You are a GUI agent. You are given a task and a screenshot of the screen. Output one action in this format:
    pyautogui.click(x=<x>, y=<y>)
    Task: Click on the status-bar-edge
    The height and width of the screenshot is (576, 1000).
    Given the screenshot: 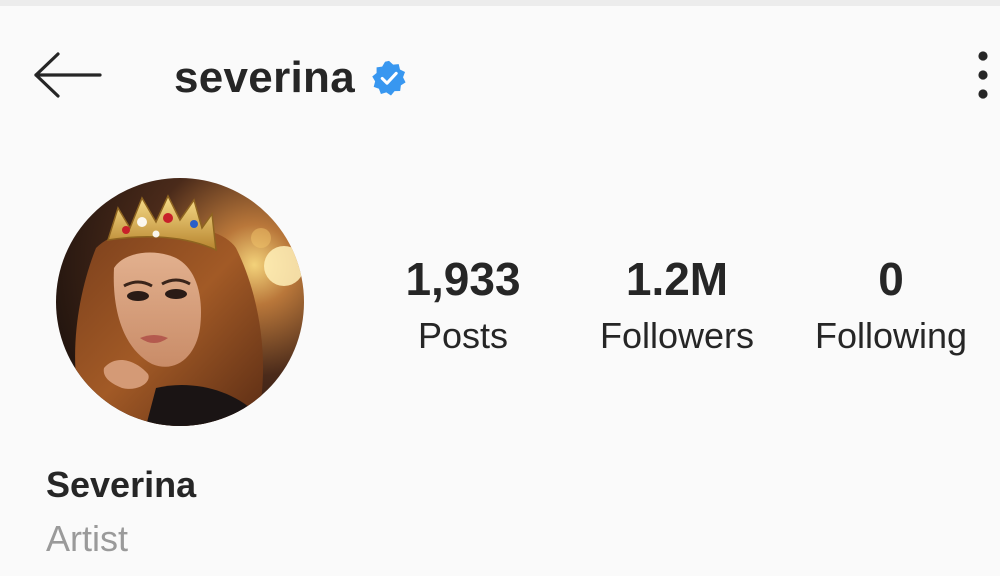 What is the action you would take?
    pyautogui.click(x=500, y=3)
    